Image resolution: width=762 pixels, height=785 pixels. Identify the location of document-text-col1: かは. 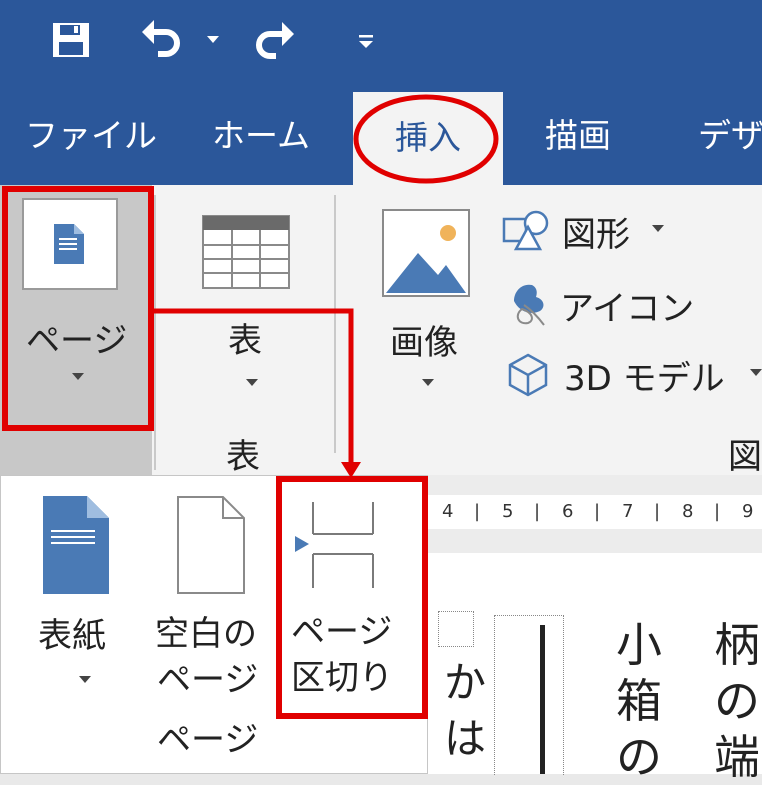
(465, 710).